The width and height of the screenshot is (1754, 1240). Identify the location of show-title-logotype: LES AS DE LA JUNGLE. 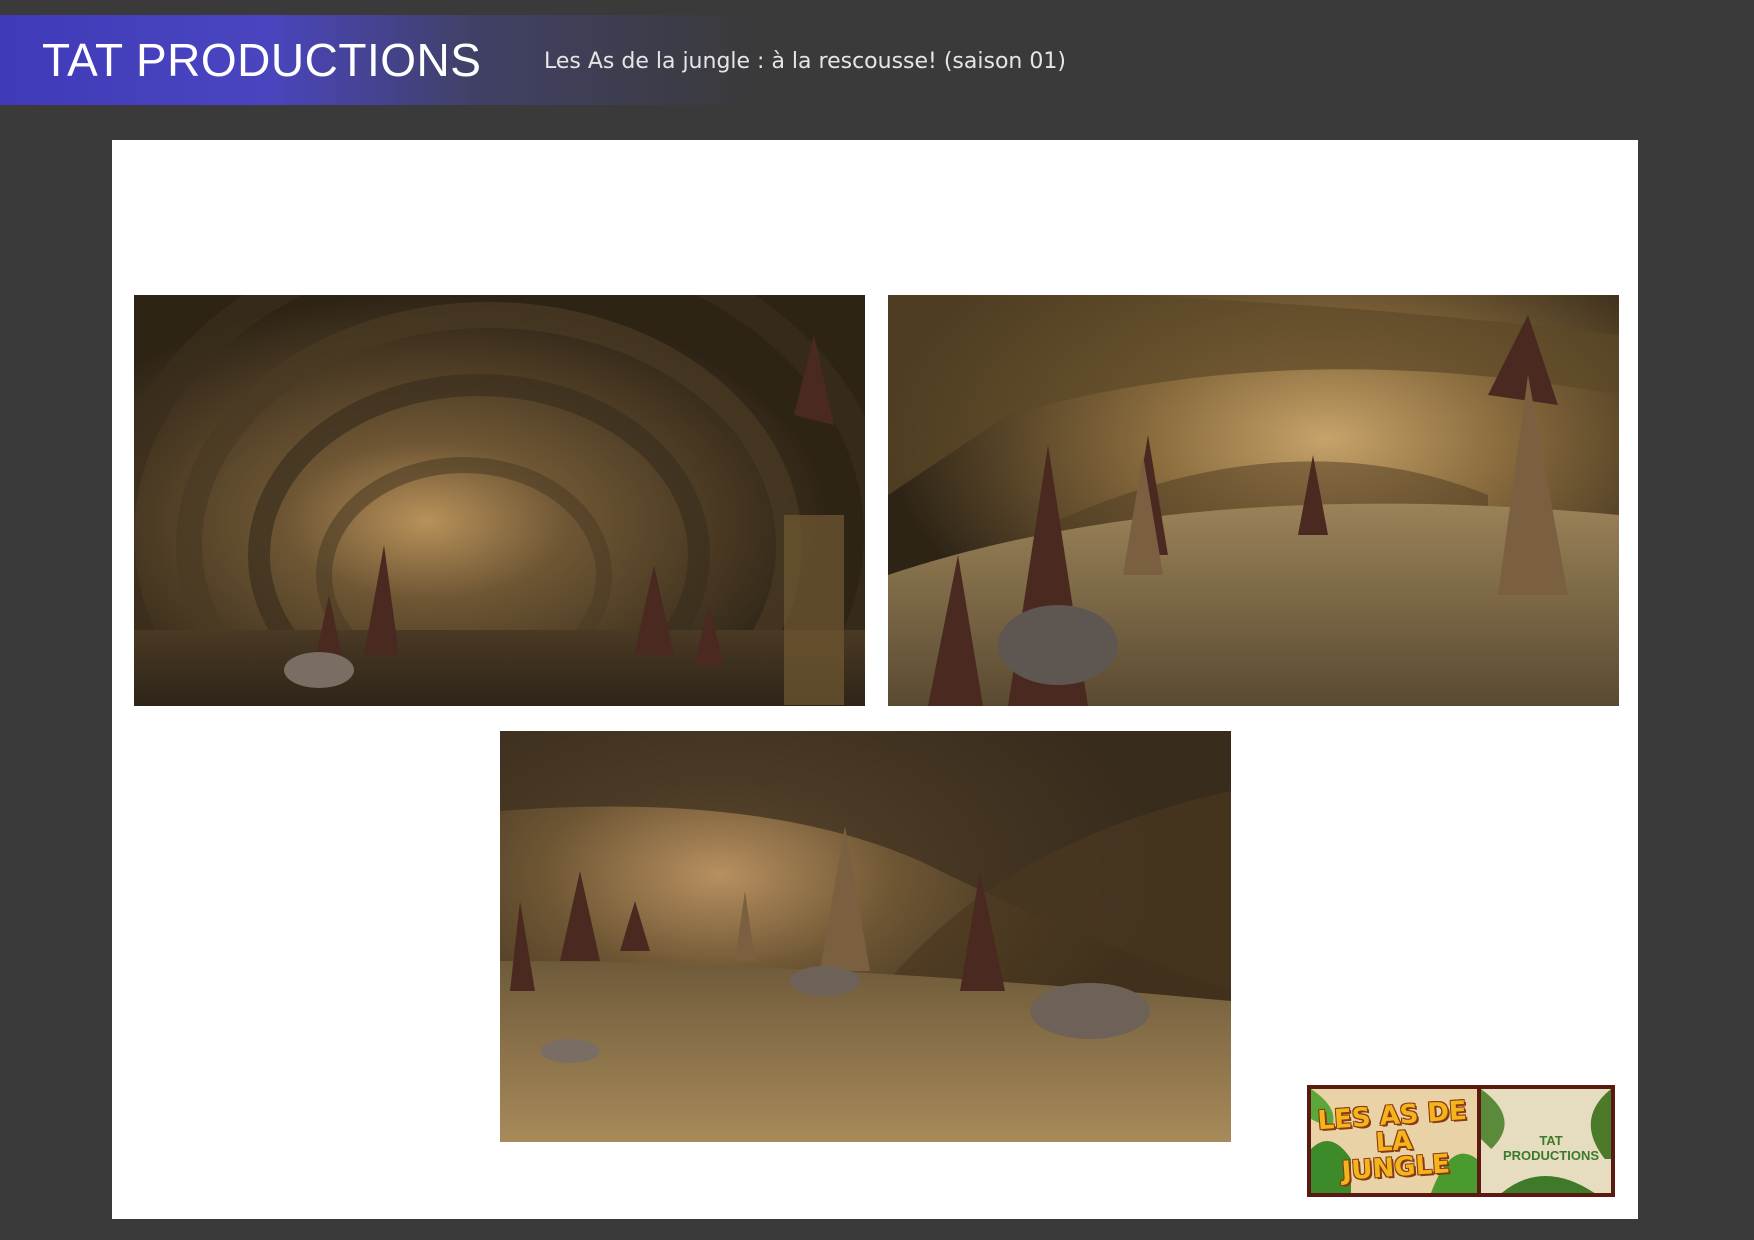
(1392, 1141).